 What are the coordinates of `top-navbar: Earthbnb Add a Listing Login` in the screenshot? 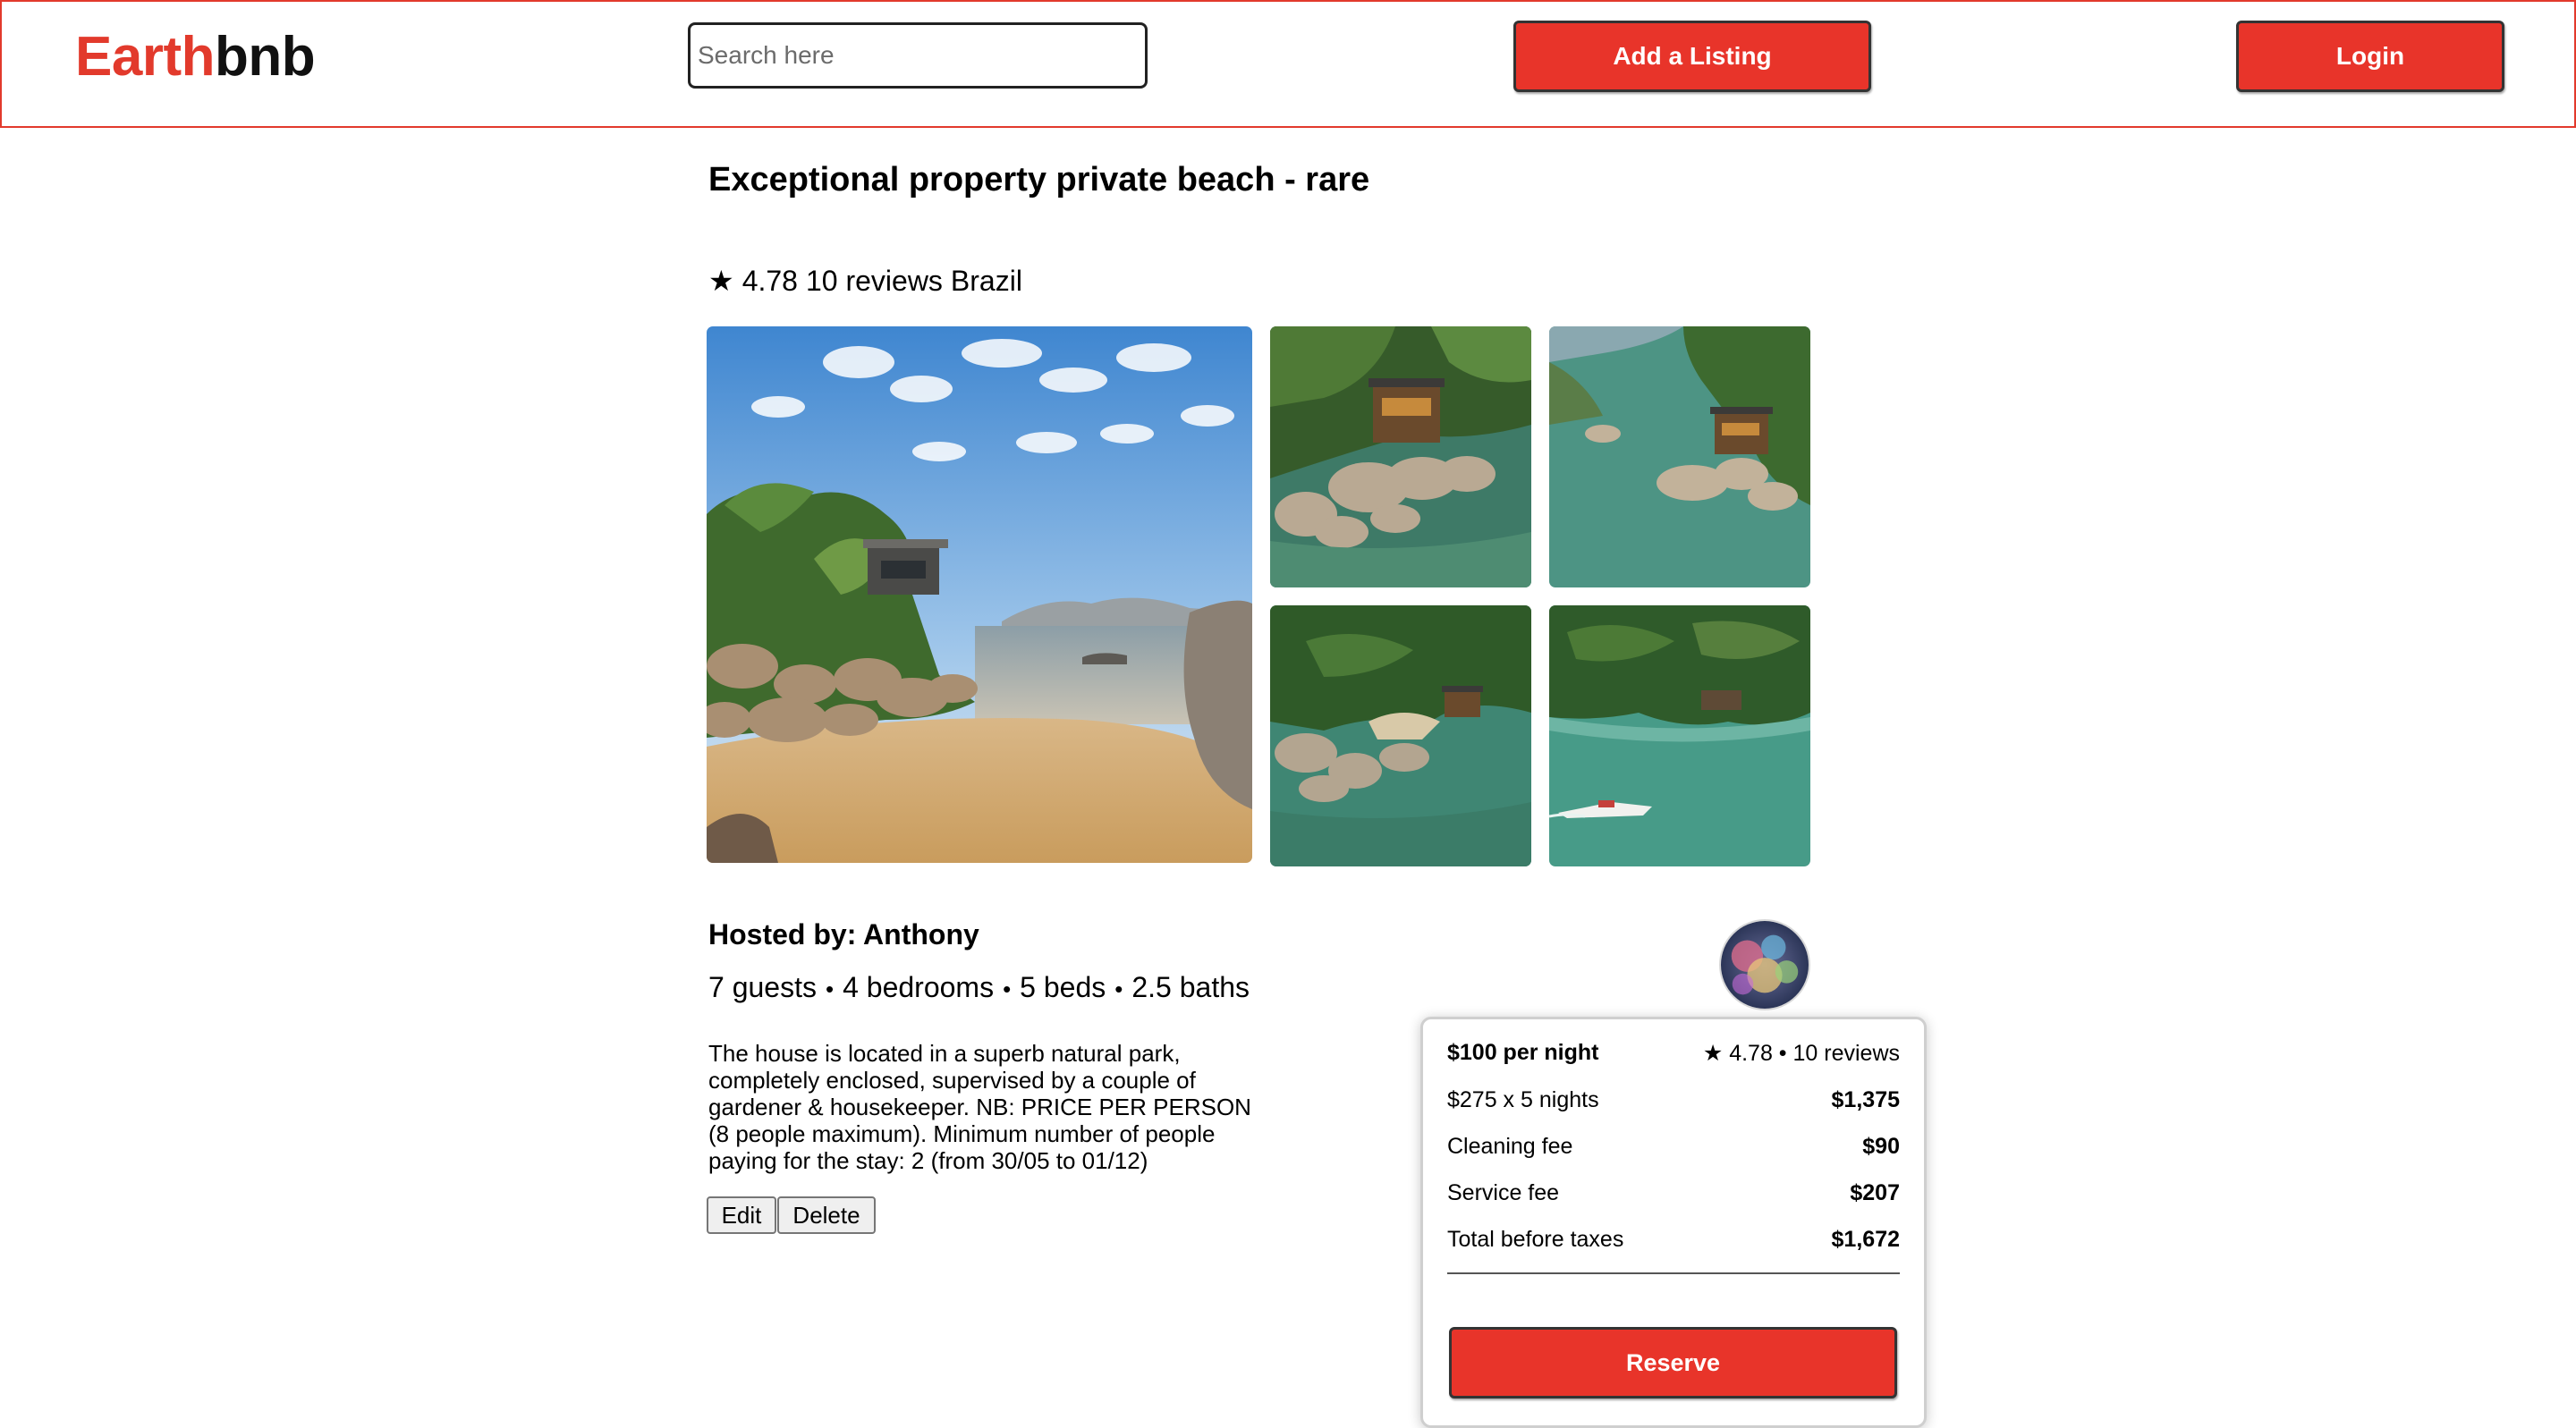 It's located at (1288, 64).